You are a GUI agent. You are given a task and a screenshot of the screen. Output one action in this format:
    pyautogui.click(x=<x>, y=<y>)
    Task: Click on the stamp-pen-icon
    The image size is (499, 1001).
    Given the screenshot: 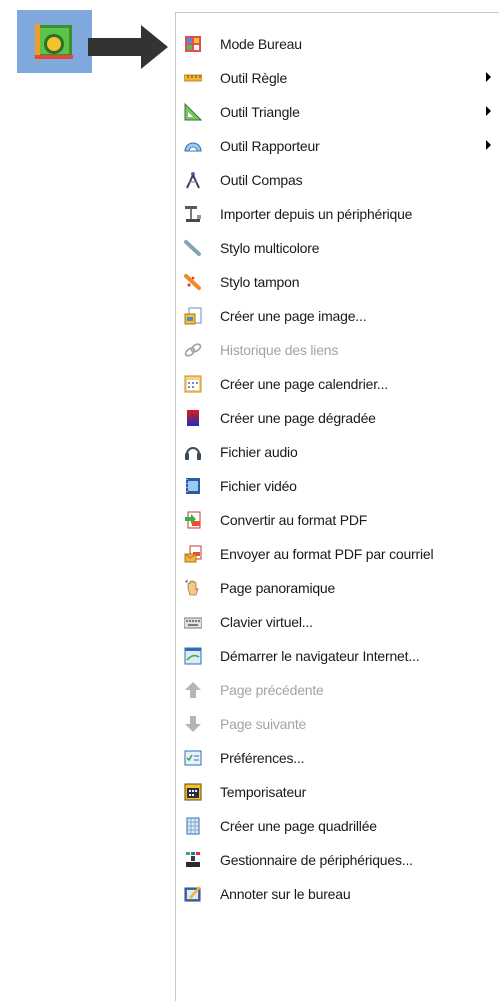 What is the action you would take?
    pyautogui.click(x=192, y=282)
    